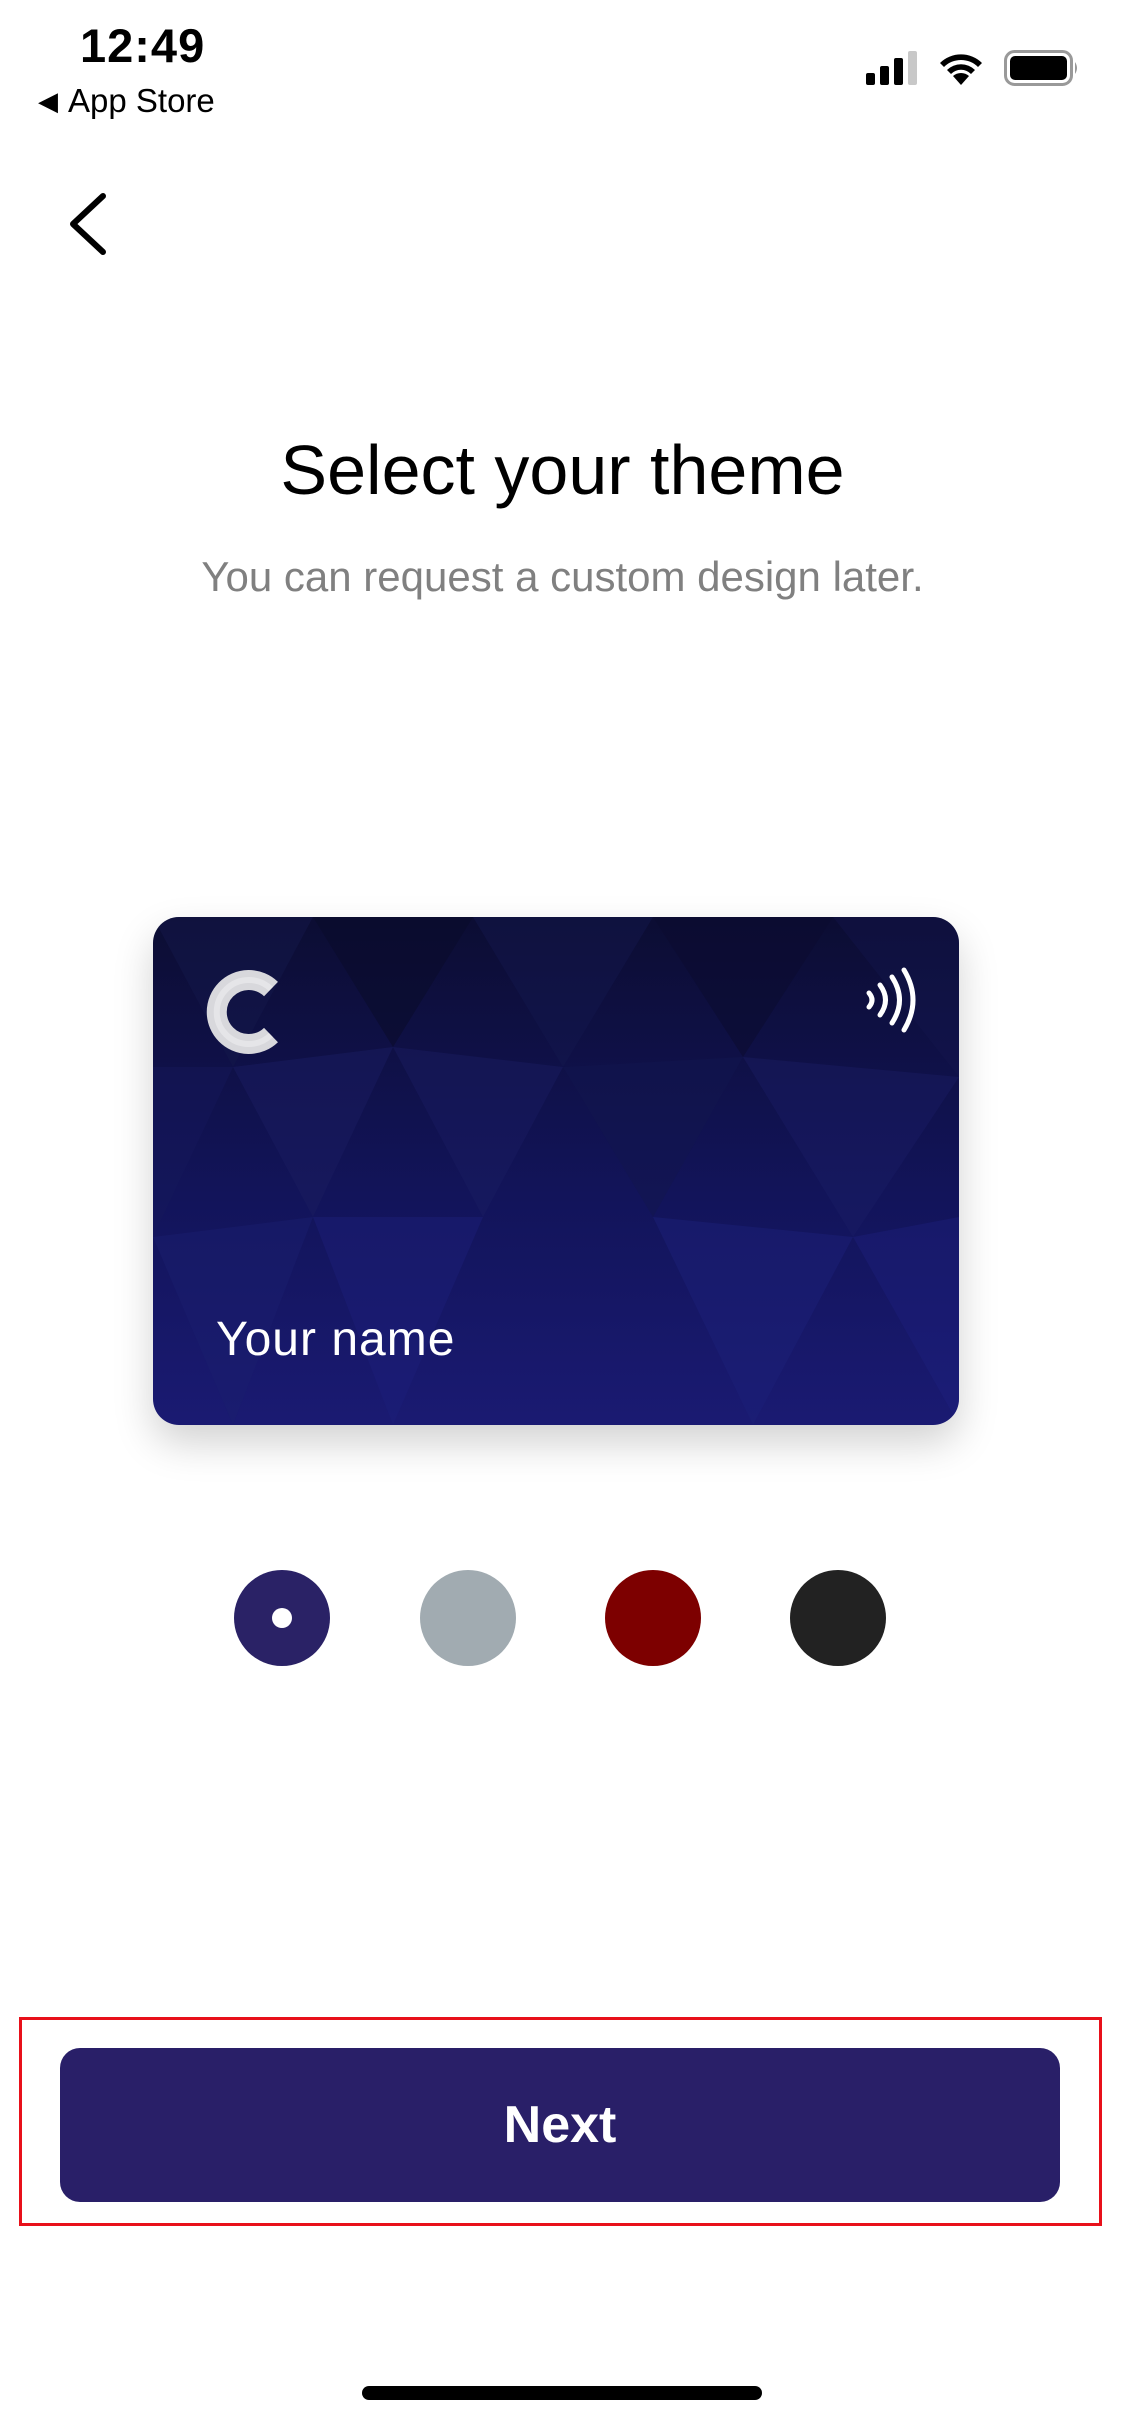 The width and height of the screenshot is (1125, 2436). I want to click on back-button, so click(87, 224).